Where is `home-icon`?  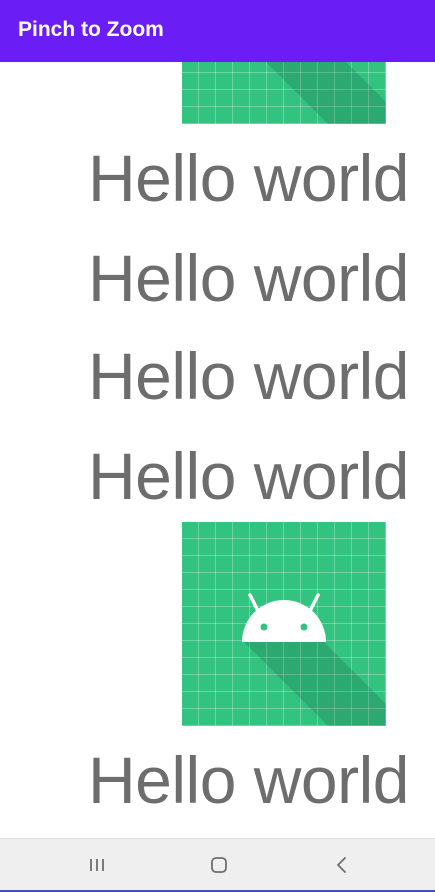
home-icon is located at coordinates (219, 865).